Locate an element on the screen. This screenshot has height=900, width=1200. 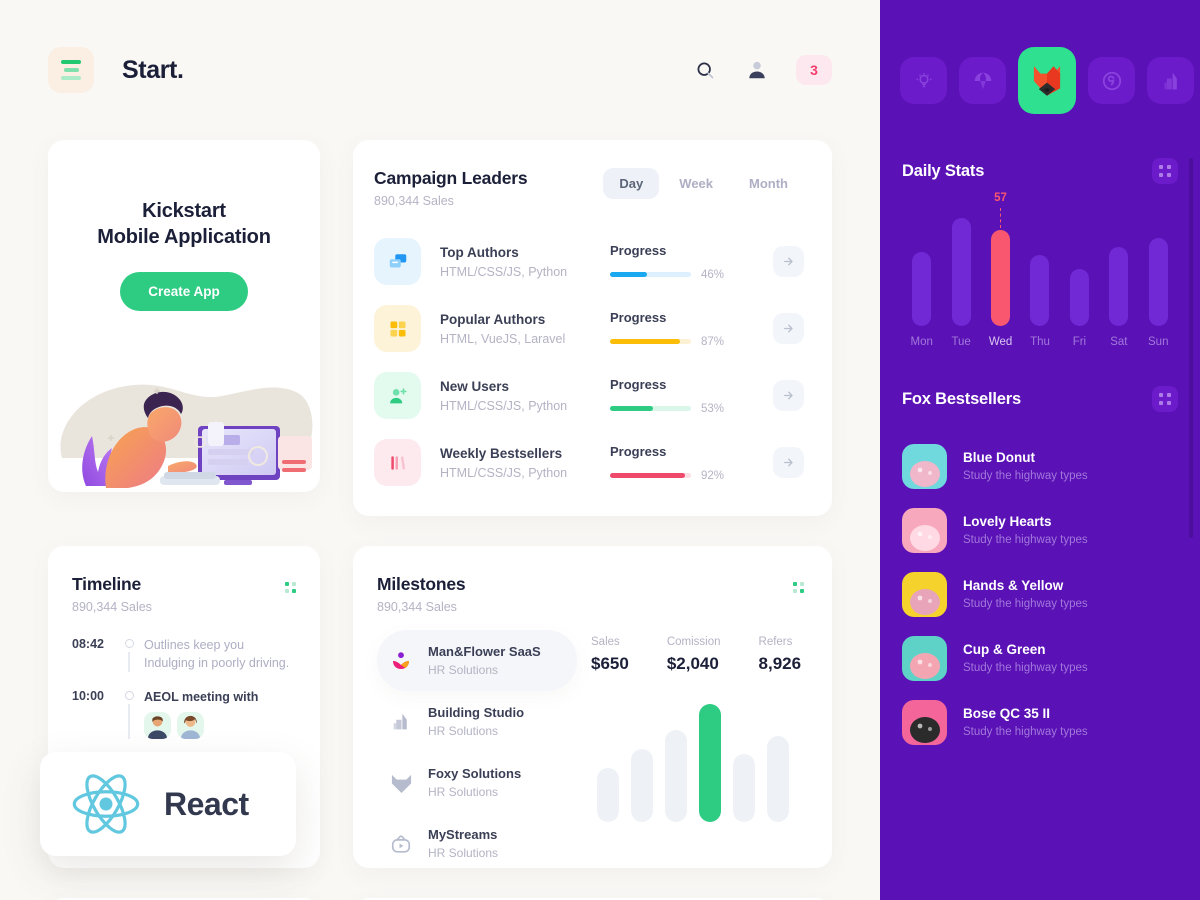
milestones-stats: Sales $650 Comission $2,040 Refers 8,926 is located at coordinates (697, 652).